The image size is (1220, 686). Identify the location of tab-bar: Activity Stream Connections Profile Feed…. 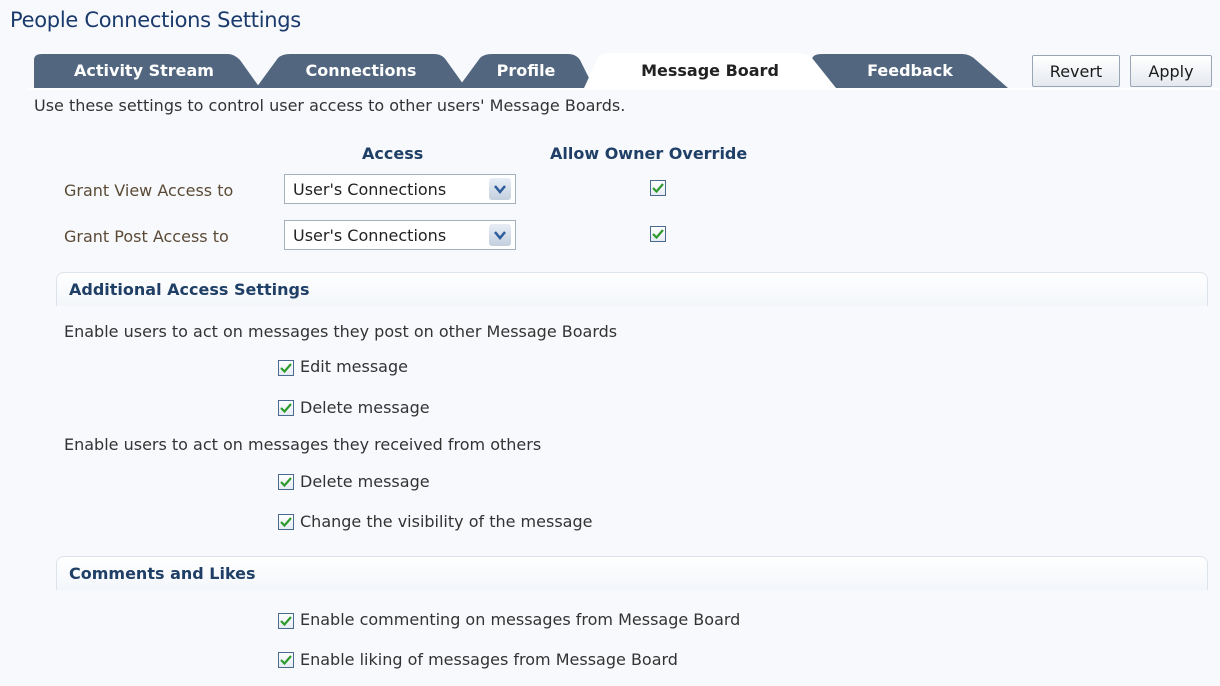
(523, 70).